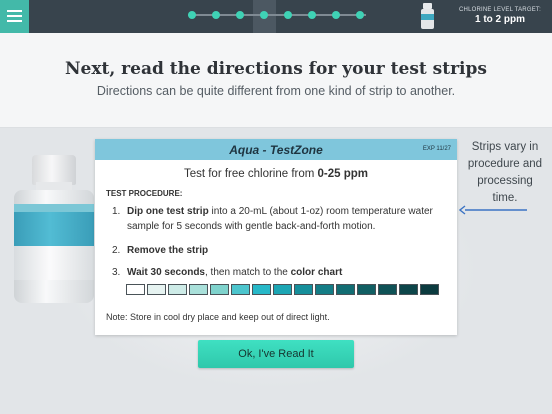 Image resolution: width=552 pixels, height=414 pixels. Describe the element at coordinates (276, 174) in the screenshot. I see `test-range-line: Test for free chlorine from 0-25 ppm` at that location.